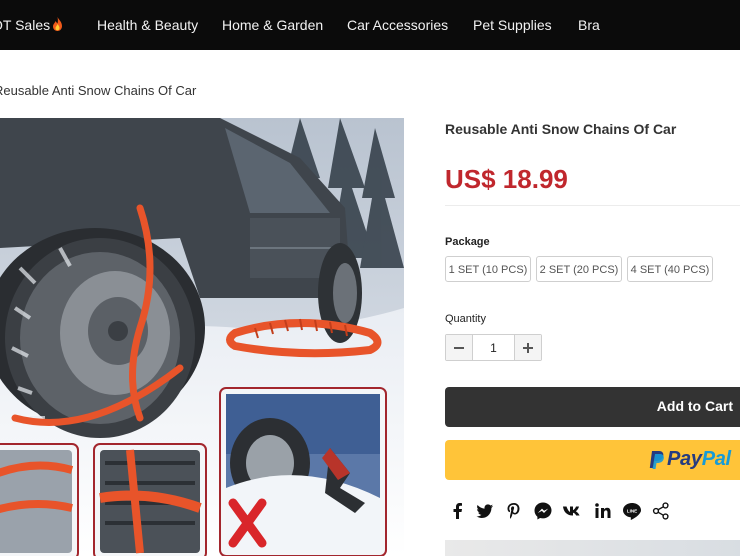 Image resolution: width=740 pixels, height=556 pixels. Describe the element at coordinates (272, 25) in the screenshot. I see `nav-item-home-garden: Home & Garden` at that location.